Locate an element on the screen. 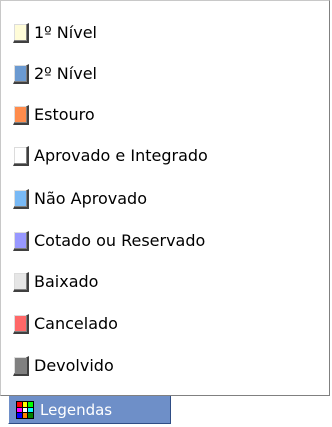 The width and height of the screenshot is (332, 427). tab-bar: Legendas is located at coordinates (166, 411).